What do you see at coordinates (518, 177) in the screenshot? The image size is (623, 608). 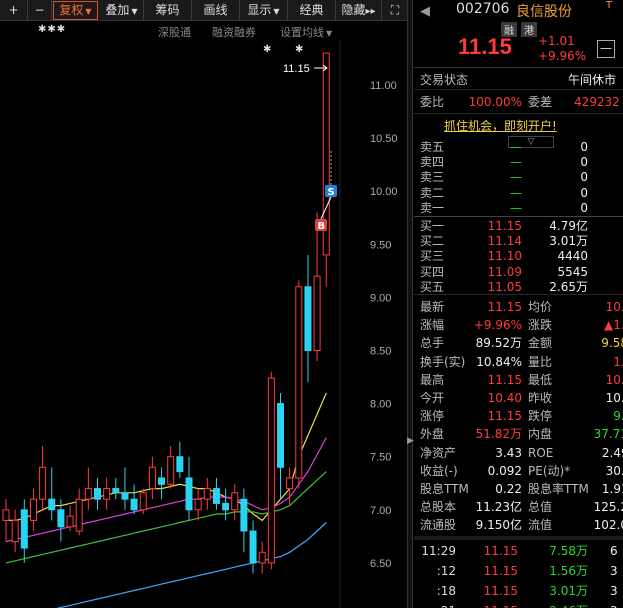 I see `sell-level: 卖三 — 0` at bounding box center [518, 177].